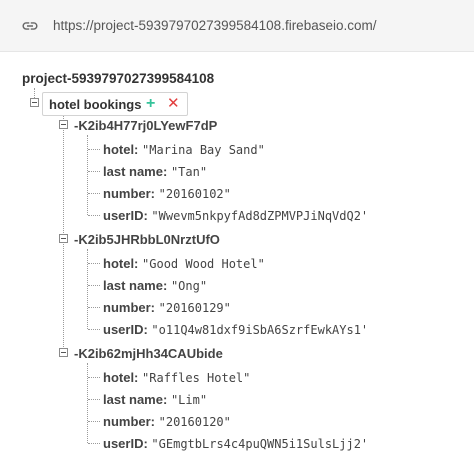  I want to click on collapse-toggle-collection, so click(34, 102).